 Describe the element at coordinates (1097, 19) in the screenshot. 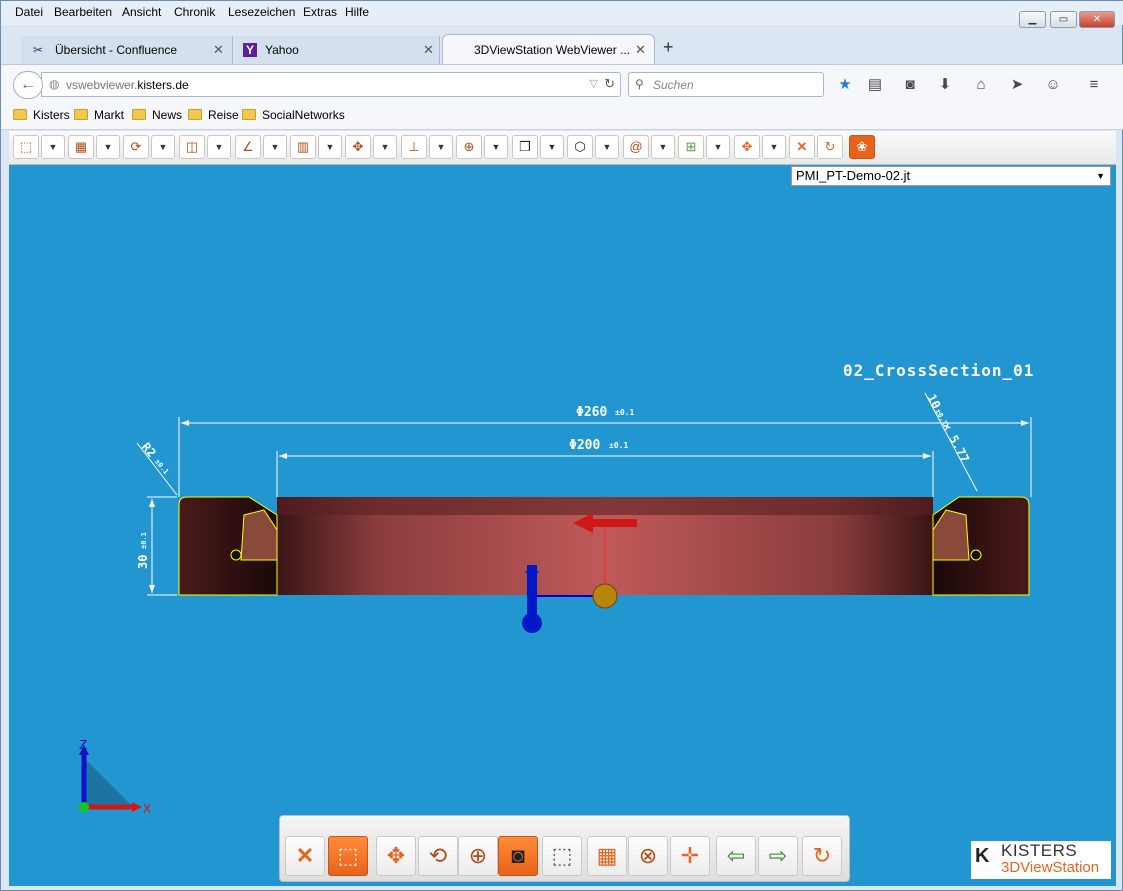

I see `close-window-button: ✕` at that location.